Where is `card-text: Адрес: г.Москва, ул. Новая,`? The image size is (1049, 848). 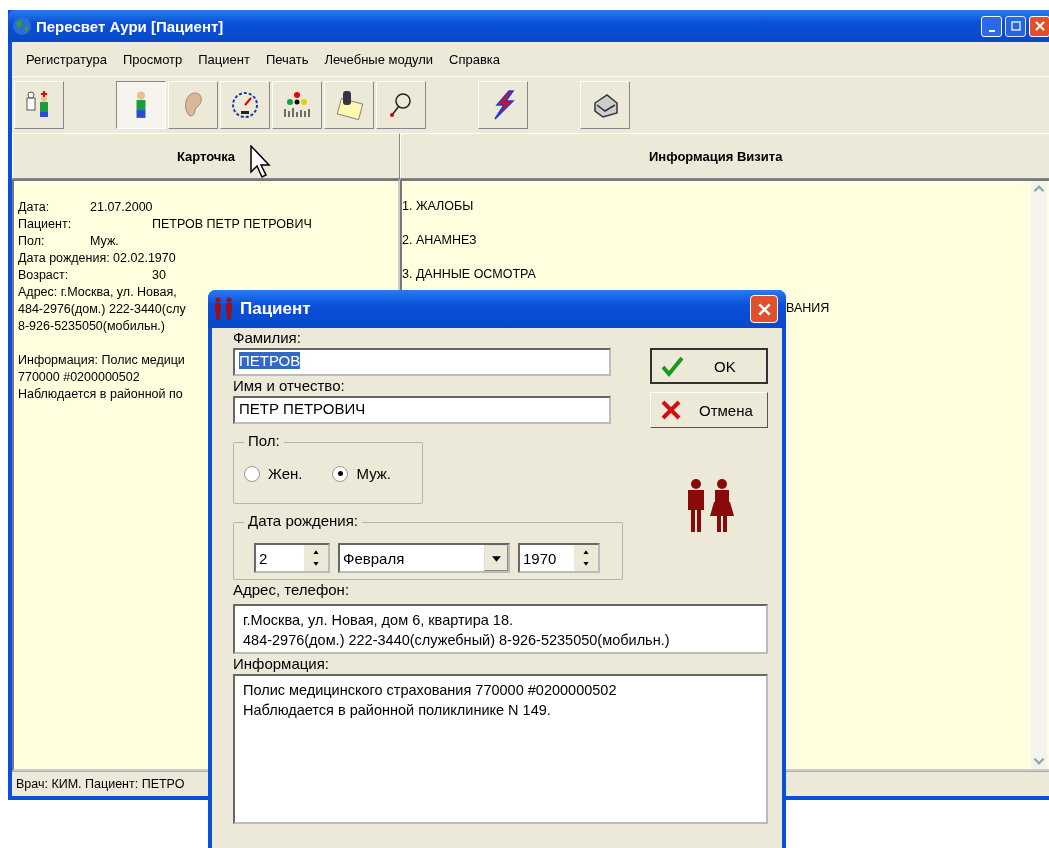
card-text: Адрес: г.Москва, ул. Новая, is located at coordinates (97, 292).